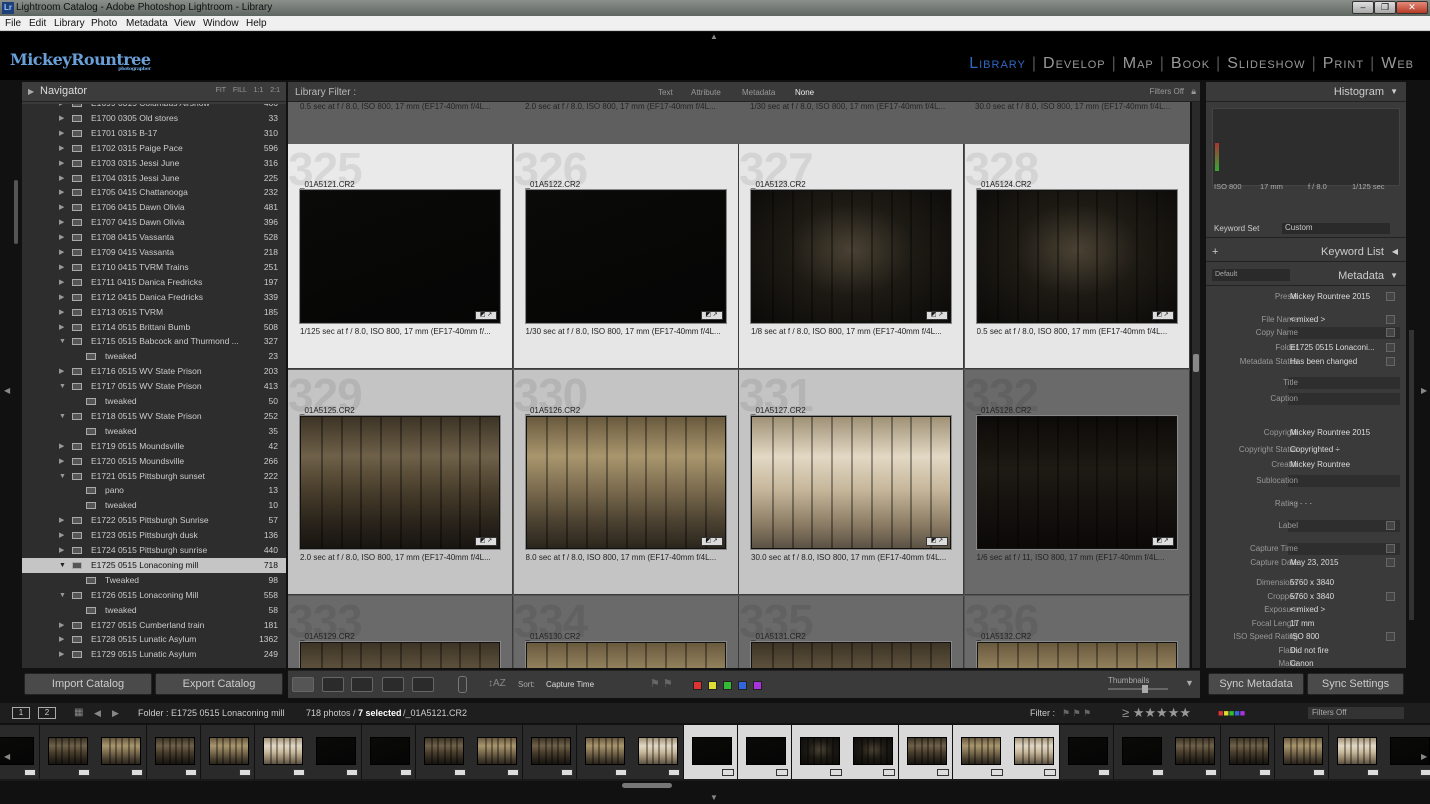 This screenshot has width=1430, height=804. Describe the element at coordinates (1336, 228) in the screenshot. I see `keyword-set-dropdown: Custom` at that location.